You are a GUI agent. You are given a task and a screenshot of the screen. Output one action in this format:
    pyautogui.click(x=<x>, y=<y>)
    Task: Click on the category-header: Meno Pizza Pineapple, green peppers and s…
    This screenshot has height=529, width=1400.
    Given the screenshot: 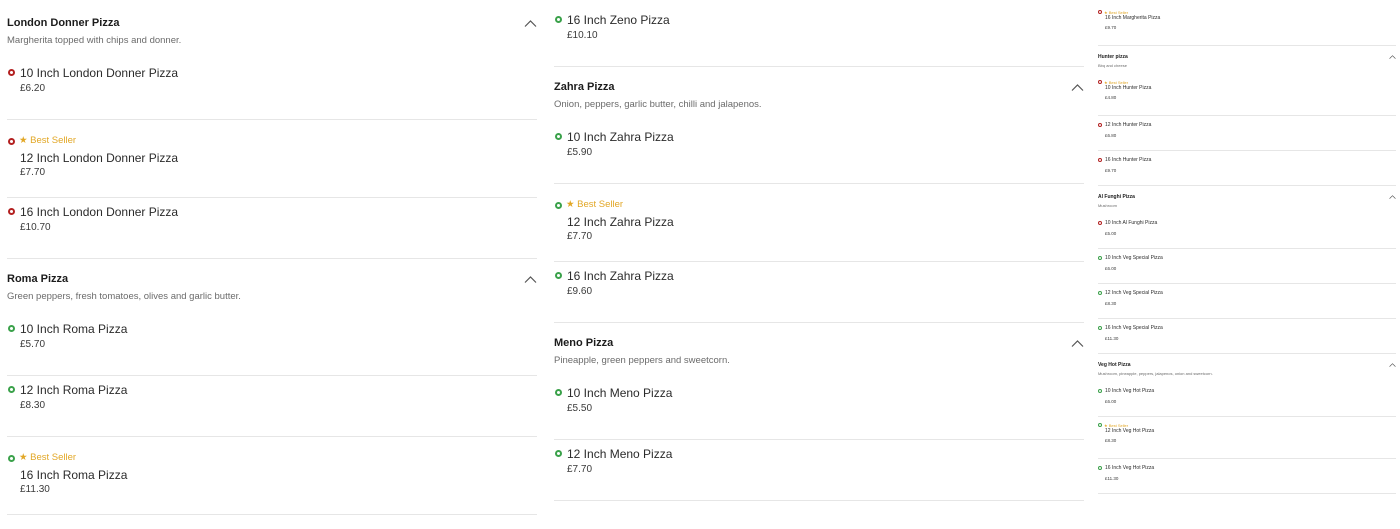 What is the action you would take?
    pyautogui.click(x=819, y=358)
    